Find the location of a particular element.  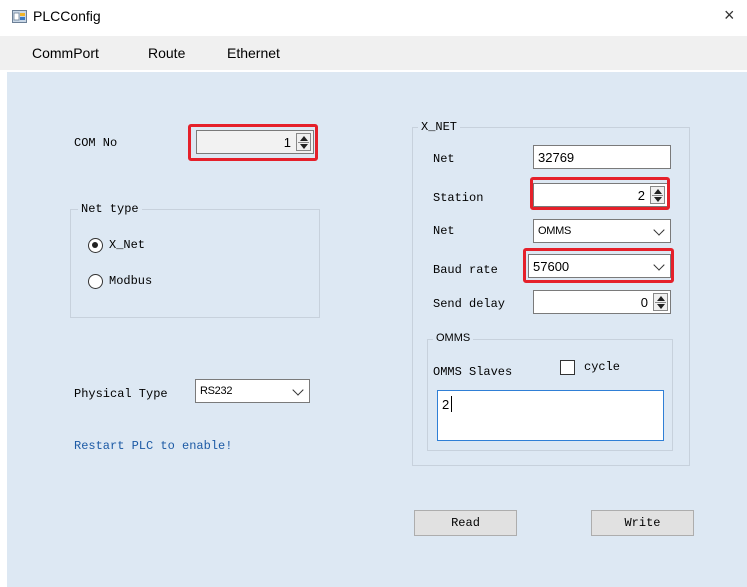

omms-slaves-input: 2 is located at coordinates (550, 415).